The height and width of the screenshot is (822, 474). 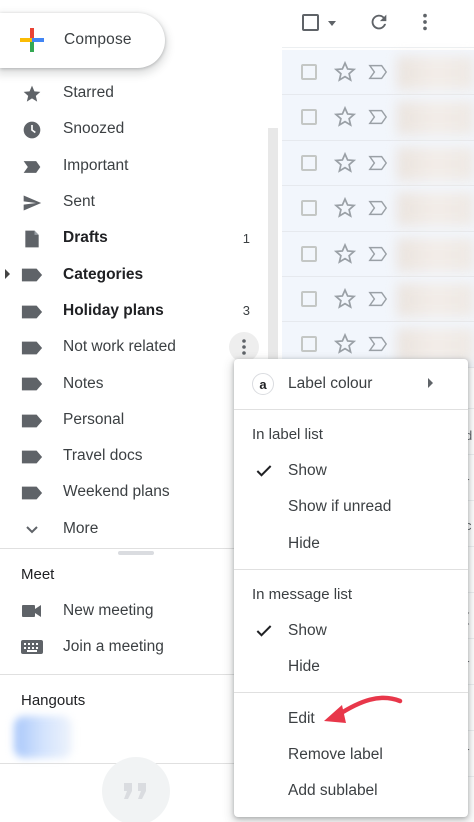 I want to click on sidebar-item-label: Travel docs, so click(x=103, y=456).